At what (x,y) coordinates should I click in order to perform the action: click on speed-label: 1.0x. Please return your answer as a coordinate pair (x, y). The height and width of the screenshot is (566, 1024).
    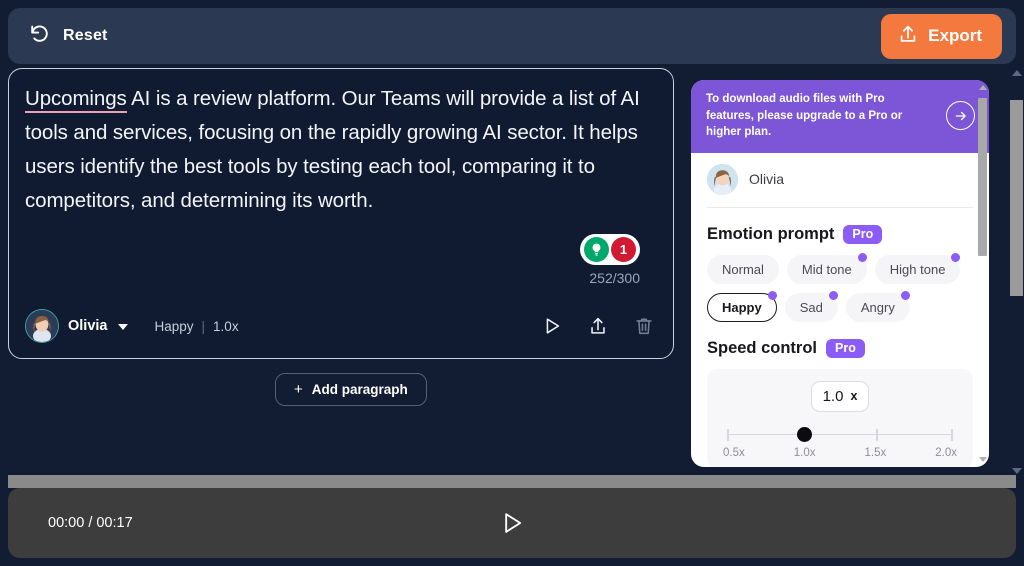
    Looking at the image, I should click on (226, 326).